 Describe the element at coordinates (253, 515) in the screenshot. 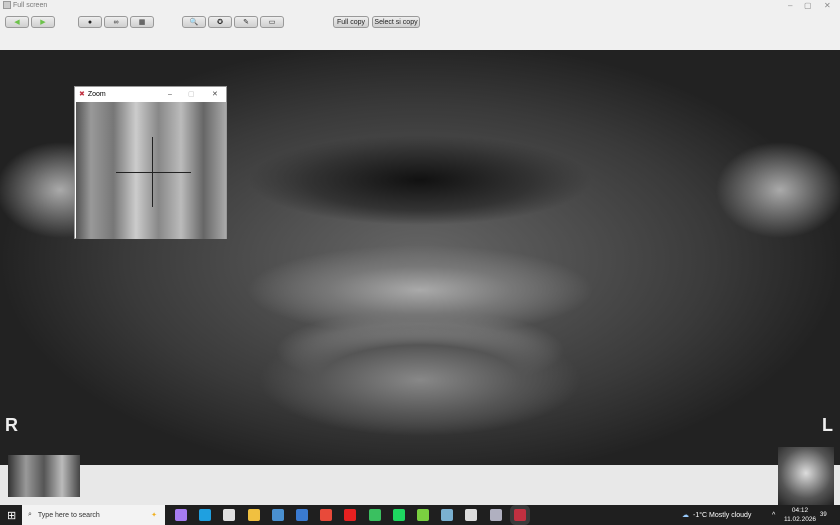

I see `taskbar-app-file-explorer` at that location.